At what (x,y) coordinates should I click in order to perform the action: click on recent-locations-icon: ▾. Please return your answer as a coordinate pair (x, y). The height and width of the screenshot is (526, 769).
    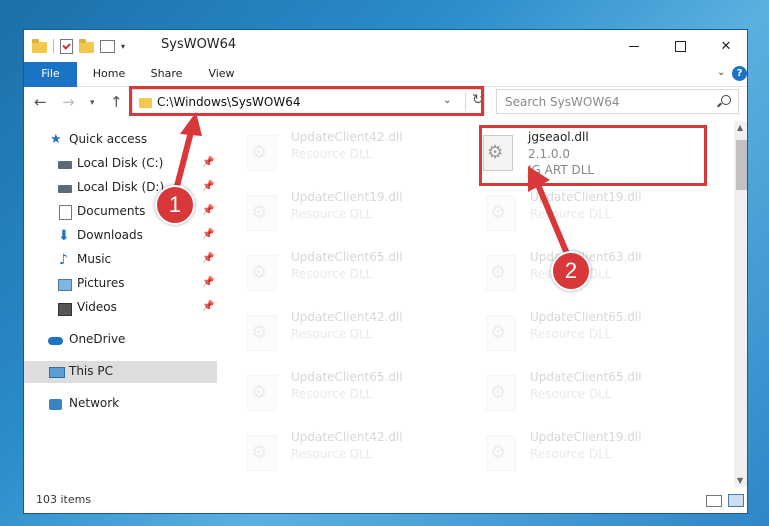
    Looking at the image, I should click on (92, 103).